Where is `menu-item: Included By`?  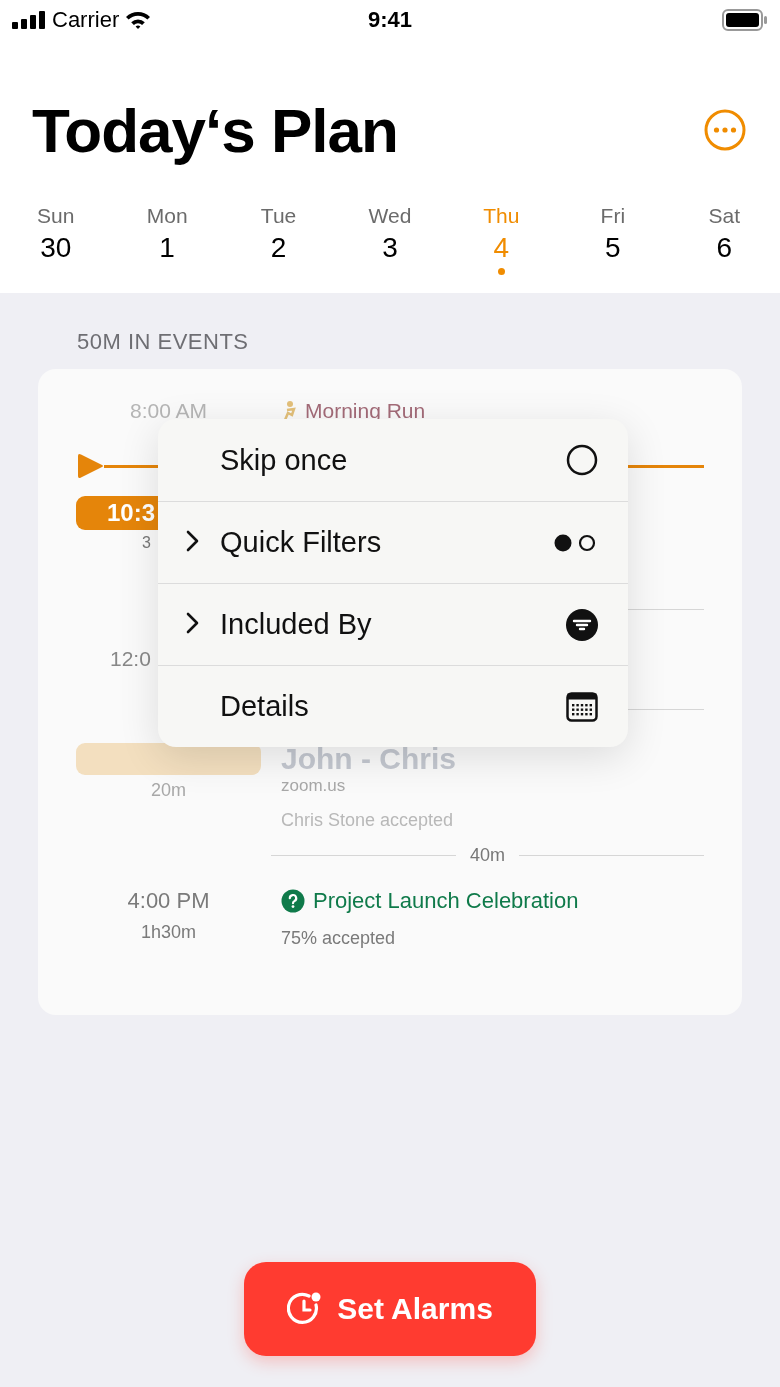 menu-item: Included By is located at coordinates (393, 624).